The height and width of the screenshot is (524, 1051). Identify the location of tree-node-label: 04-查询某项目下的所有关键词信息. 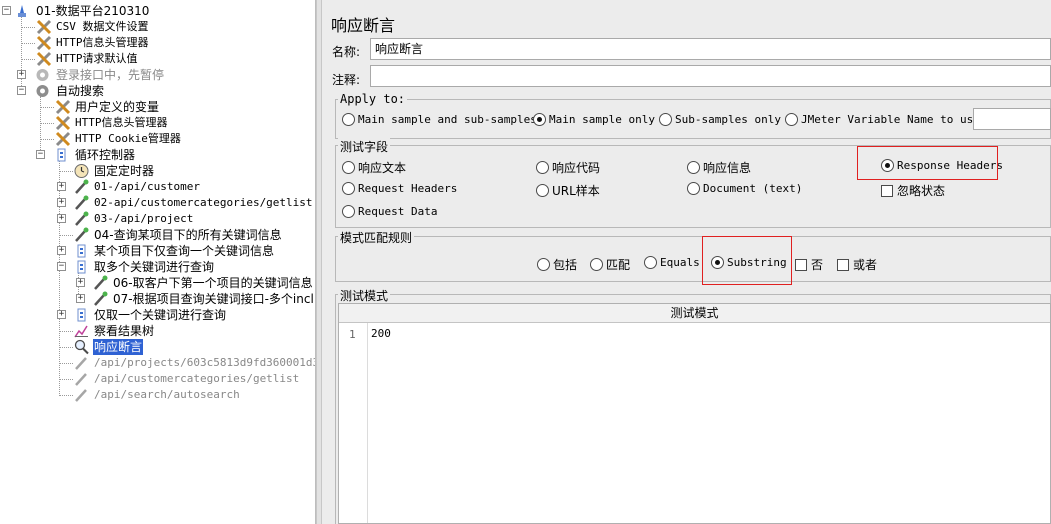
(188, 235).